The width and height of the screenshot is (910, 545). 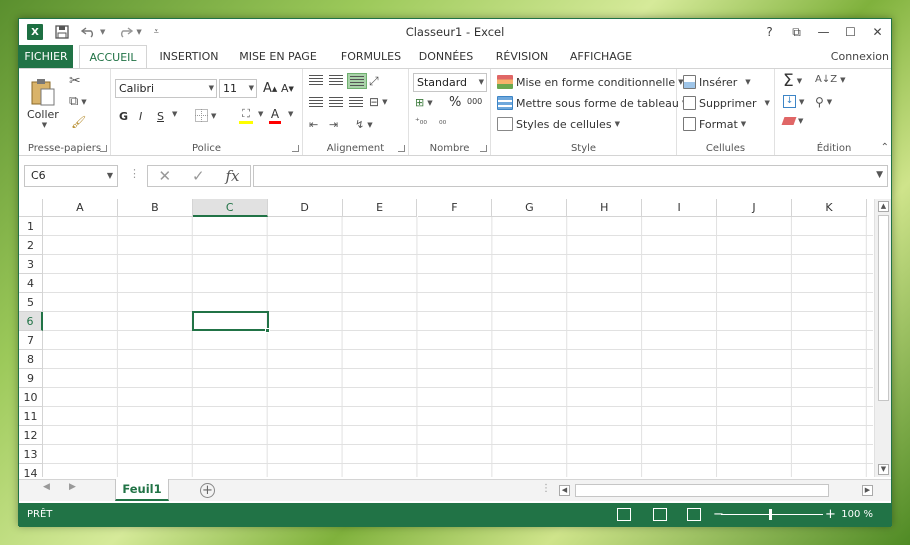 I want to click on percent-button: %, so click(x=455, y=102).